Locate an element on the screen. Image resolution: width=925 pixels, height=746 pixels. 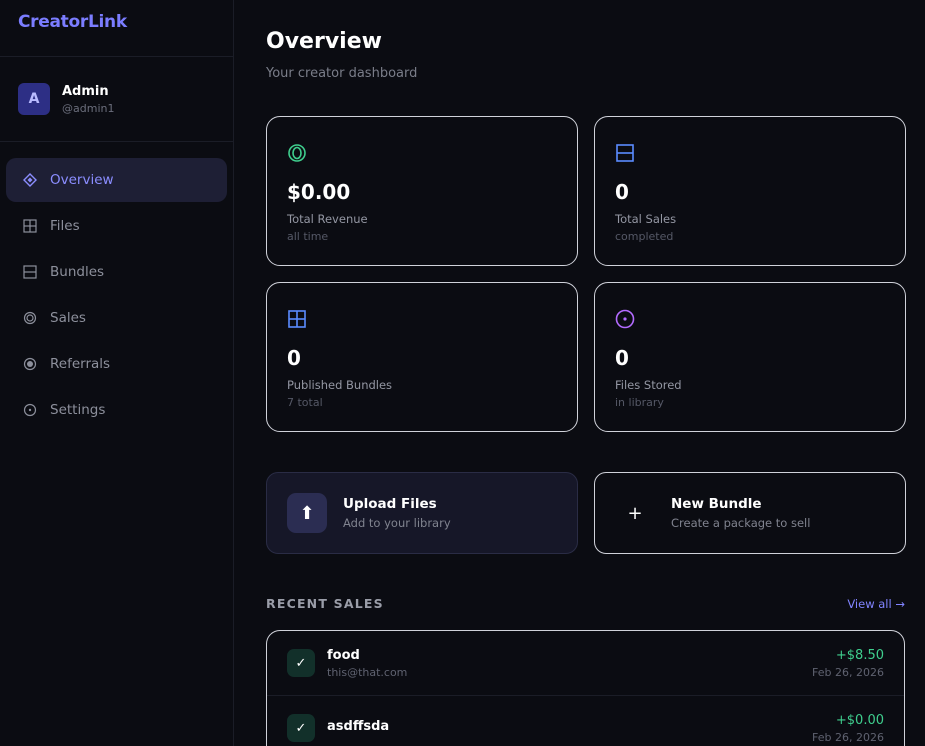
revenue-ring-icon is located at coordinates (297, 153).